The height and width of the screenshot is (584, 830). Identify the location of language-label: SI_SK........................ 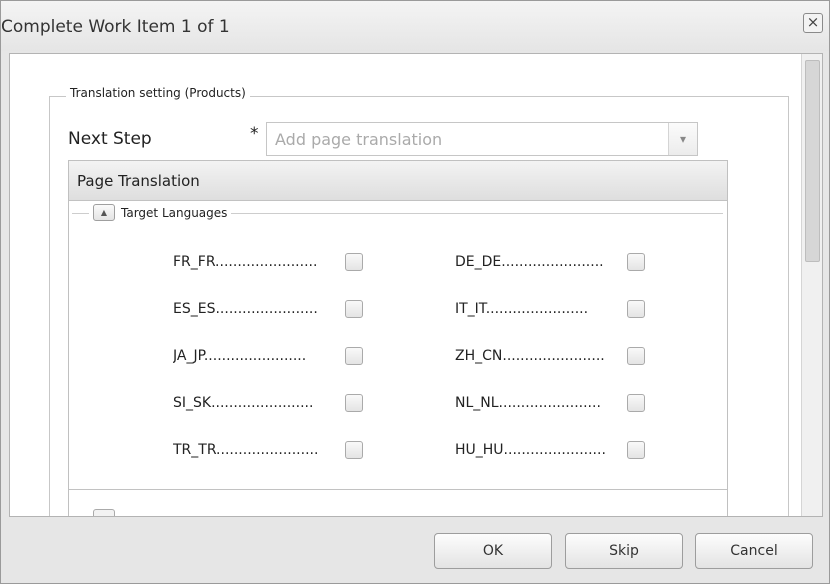
(243, 403).